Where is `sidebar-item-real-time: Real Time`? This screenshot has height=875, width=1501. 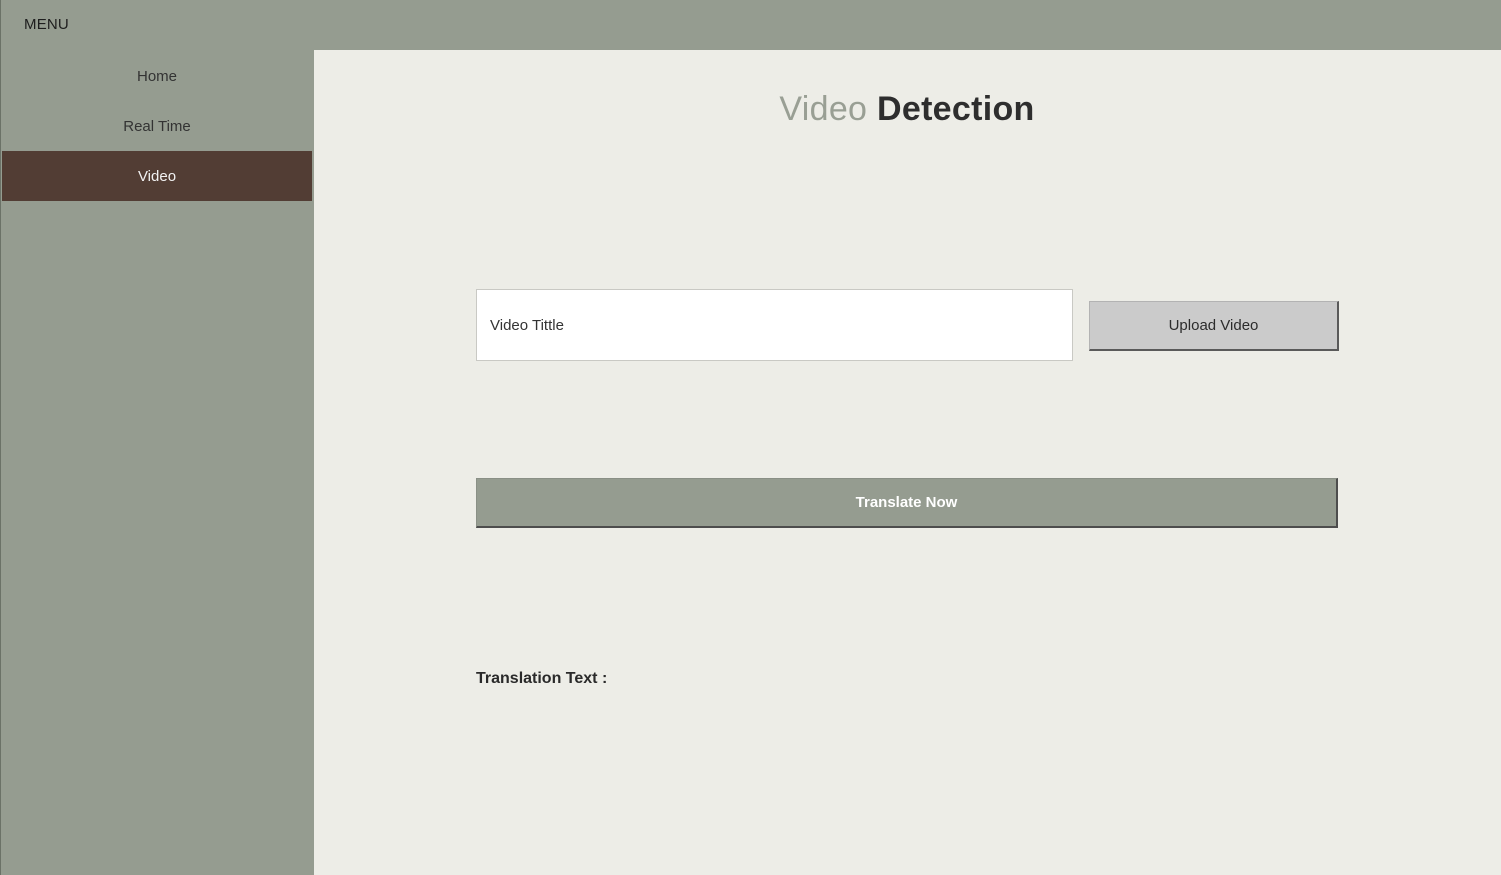 sidebar-item-real-time: Real Time is located at coordinates (157, 126).